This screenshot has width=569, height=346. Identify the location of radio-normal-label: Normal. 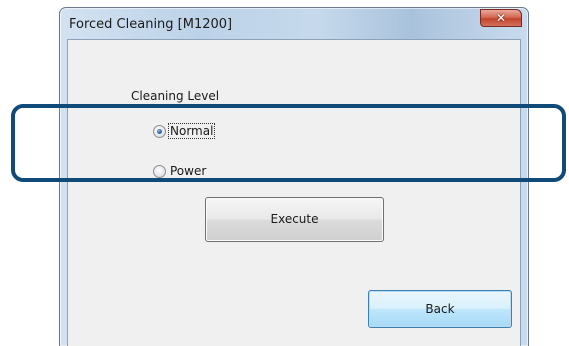
(191, 131).